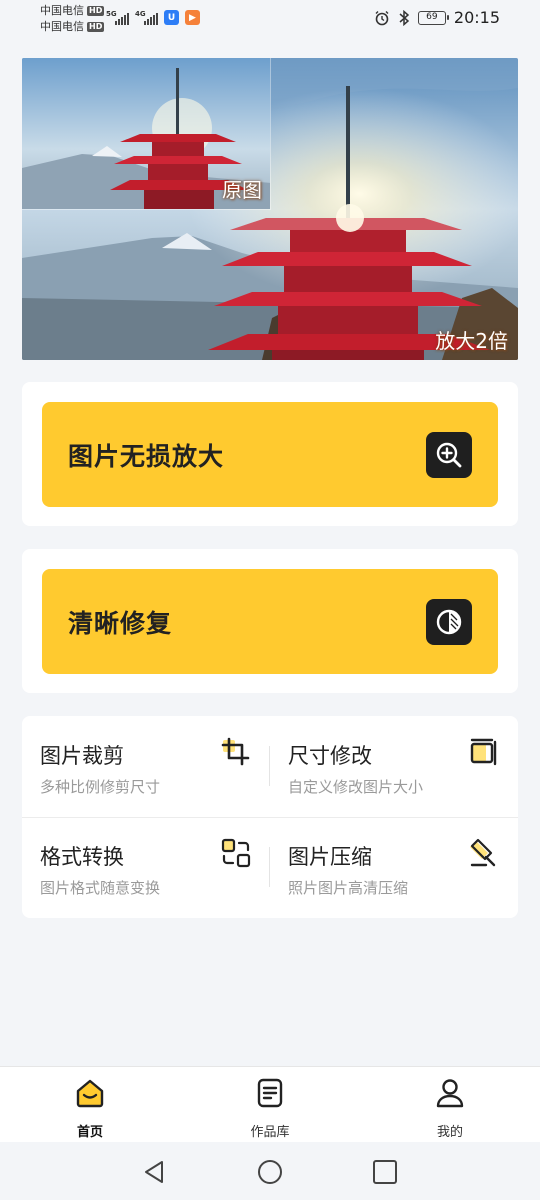 This screenshot has width=540, height=1200. Describe the element at coordinates (137, 867) in the screenshot. I see `tool-format: 格式转换 图片格式随意变换` at that location.